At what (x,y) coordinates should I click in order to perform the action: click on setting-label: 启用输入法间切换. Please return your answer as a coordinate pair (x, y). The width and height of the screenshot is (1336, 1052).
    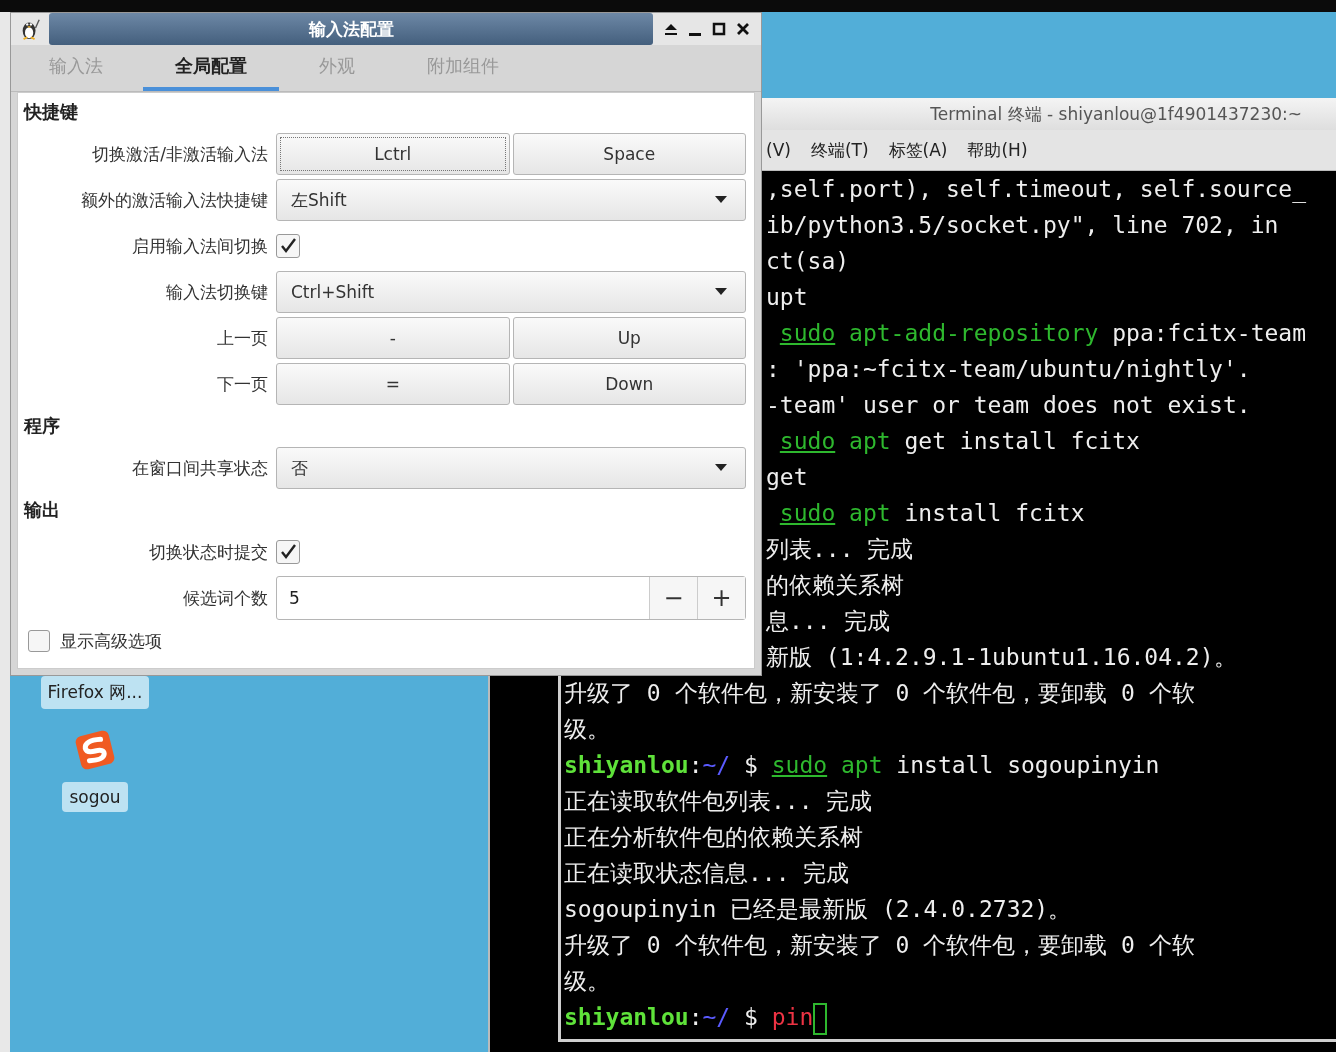
    Looking at the image, I should click on (199, 246).